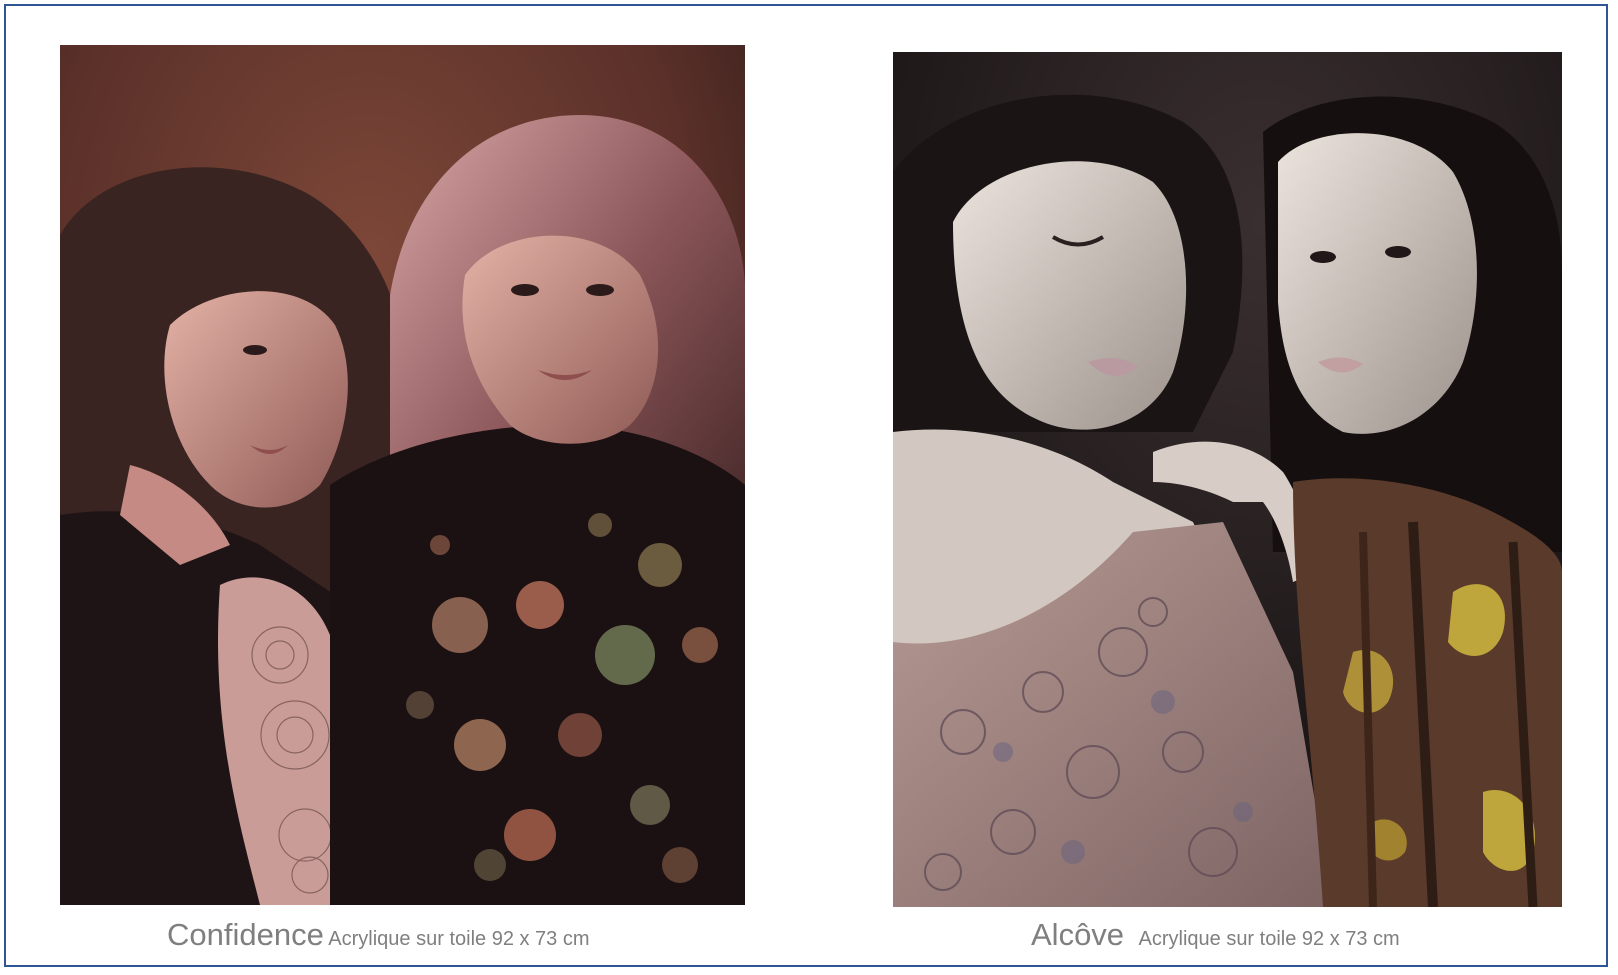 This screenshot has height=975, width=1618. What do you see at coordinates (1078, 934) in the screenshot?
I see `artwork-title: Alcôve` at bounding box center [1078, 934].